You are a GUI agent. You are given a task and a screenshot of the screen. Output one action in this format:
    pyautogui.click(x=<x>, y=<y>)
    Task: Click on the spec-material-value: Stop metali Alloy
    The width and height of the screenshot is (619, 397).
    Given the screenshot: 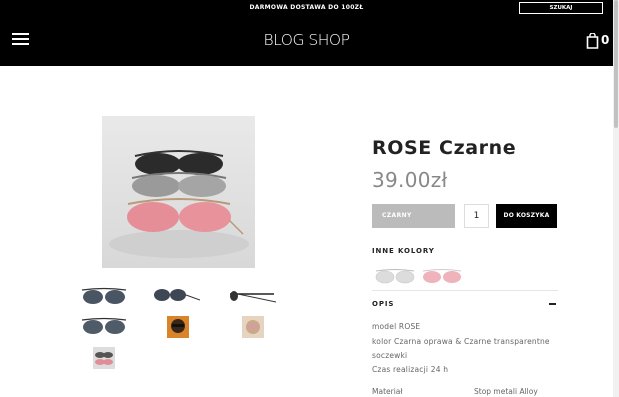 What is the action you would take?
    pyautogui.click(x=506, y=391)
    